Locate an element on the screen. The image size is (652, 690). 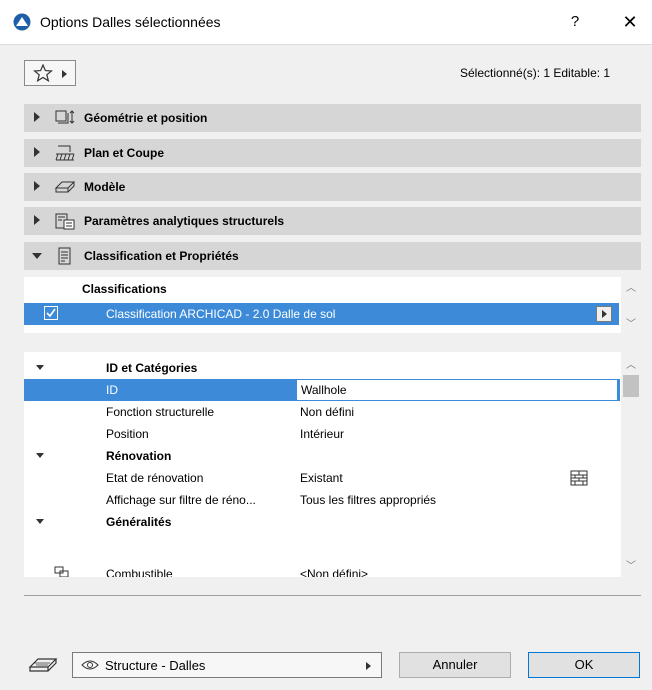
scrollbar-thumb is located at coordinates (631, 386).